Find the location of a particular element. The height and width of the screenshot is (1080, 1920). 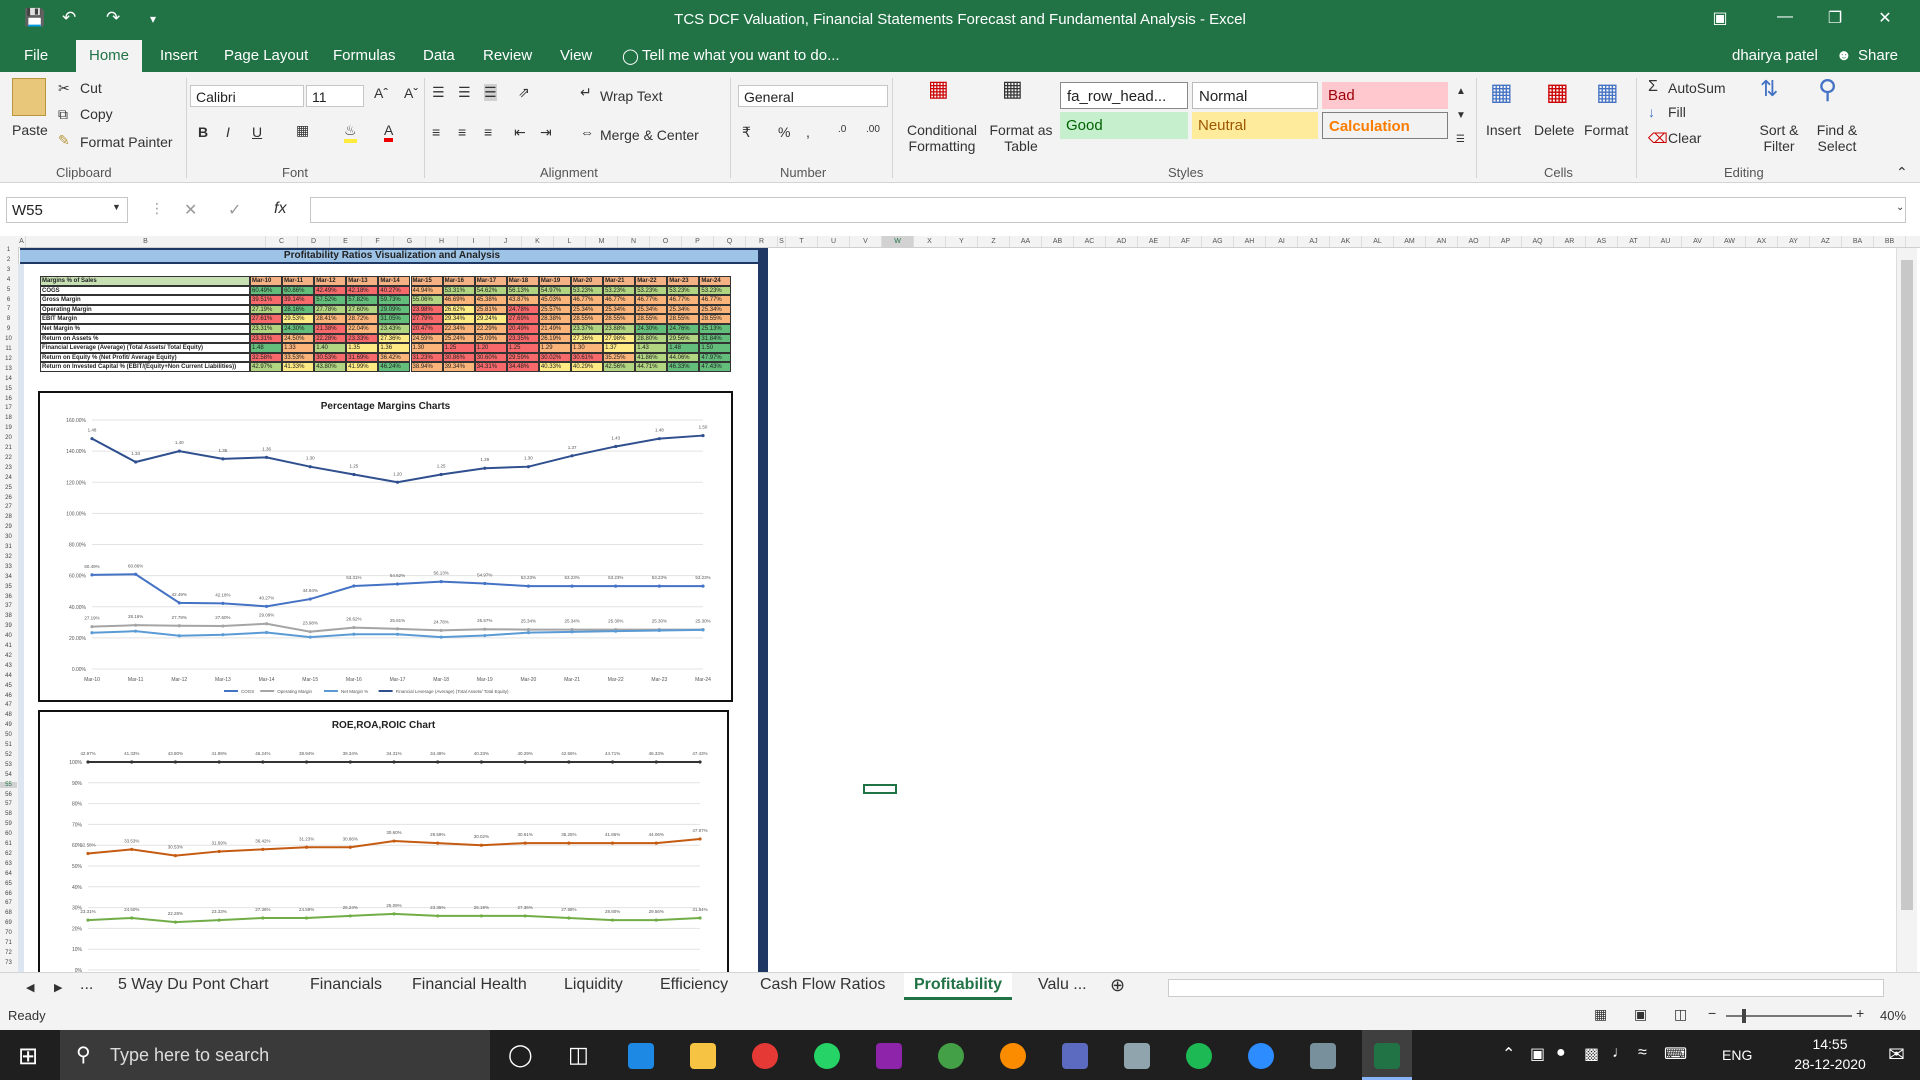

table-year-header: Mar-12 is located at coordinates (330, 281).